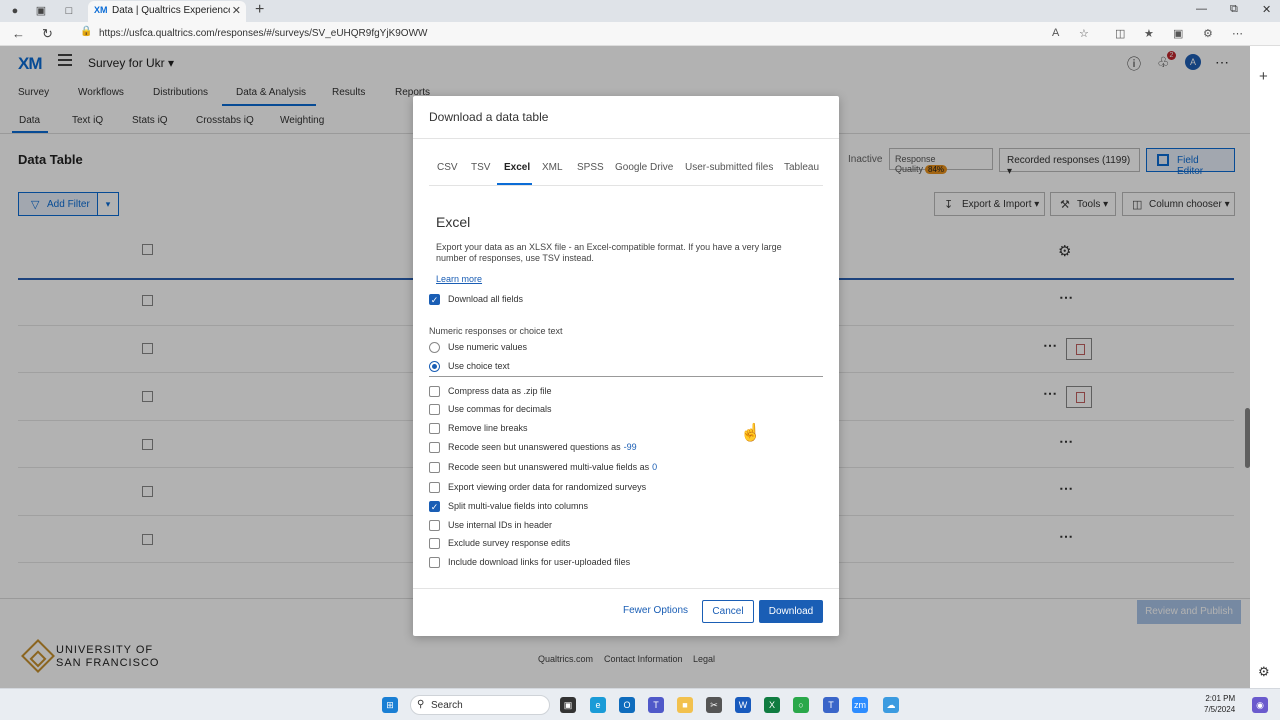 The height and width of the screenshot is (720, 1280). What do you see at coordinates (1237, 33) in the screenshot?
I see `more-icon: ⋯` at bounding box center [1237, 33].